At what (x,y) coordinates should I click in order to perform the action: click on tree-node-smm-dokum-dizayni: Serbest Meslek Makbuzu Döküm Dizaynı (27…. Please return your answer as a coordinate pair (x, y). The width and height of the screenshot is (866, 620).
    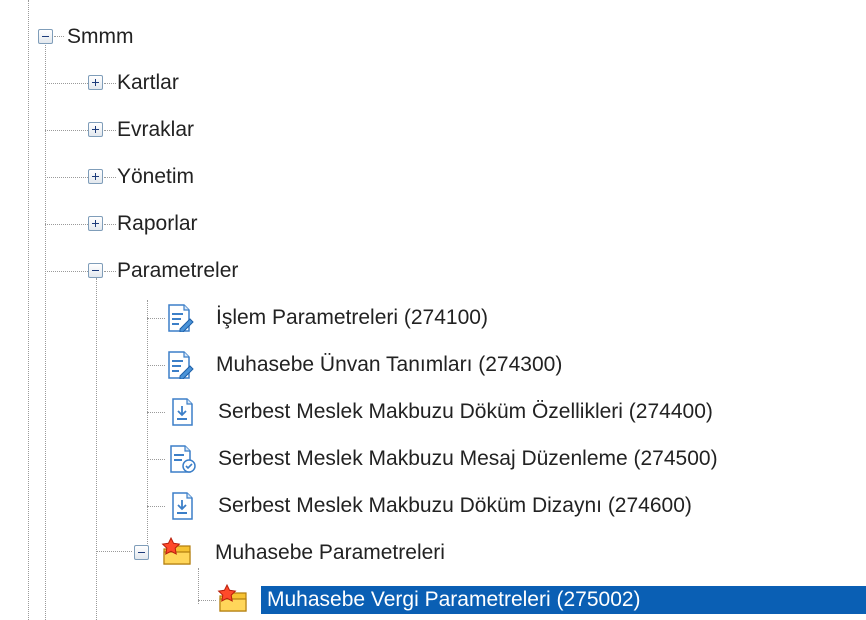
    Looking at the image, I should click on (433, 506).